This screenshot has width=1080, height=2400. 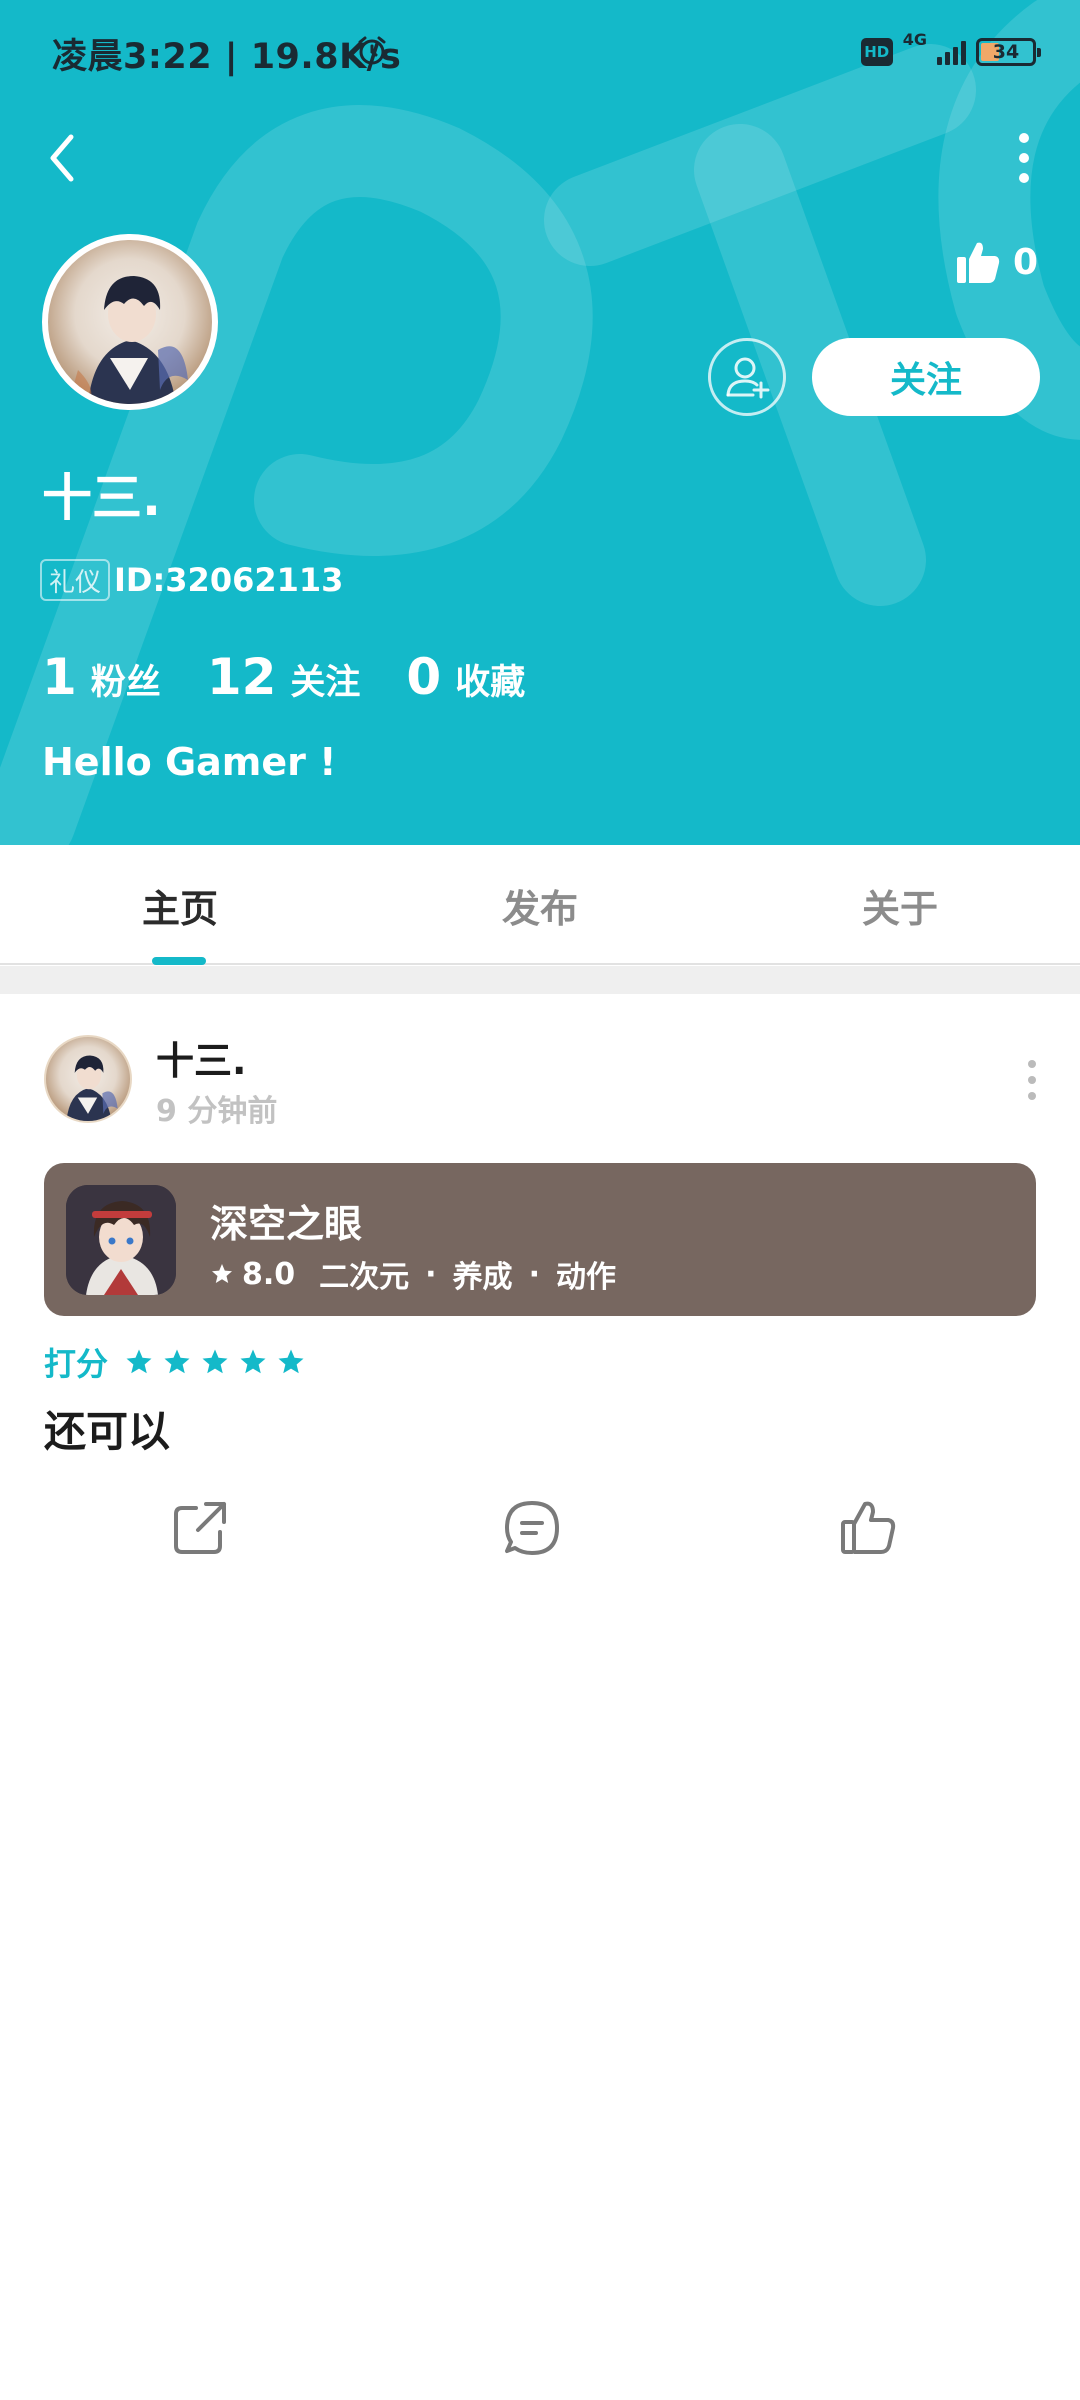 I want to click on signal-icon, so click(x=951, y=52).